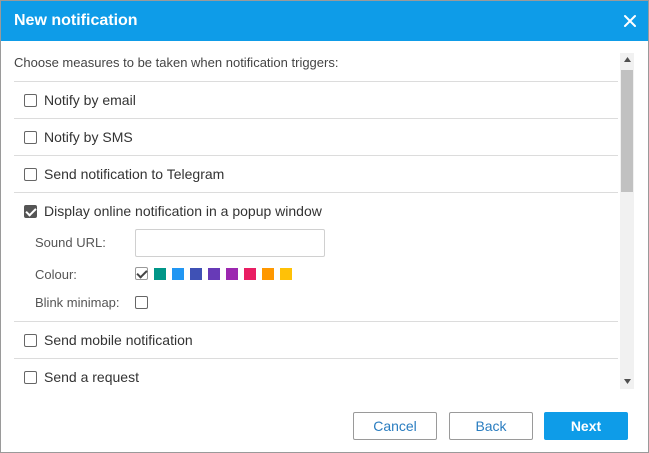 Image resolution: width=649 pixels, height=453 pixels. I want to click on sound-url-input, so click(230, 243).